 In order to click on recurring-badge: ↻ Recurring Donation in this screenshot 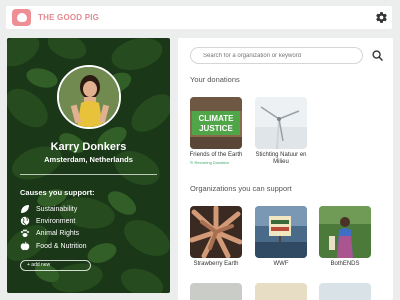, I will do `click(209, 162)`.